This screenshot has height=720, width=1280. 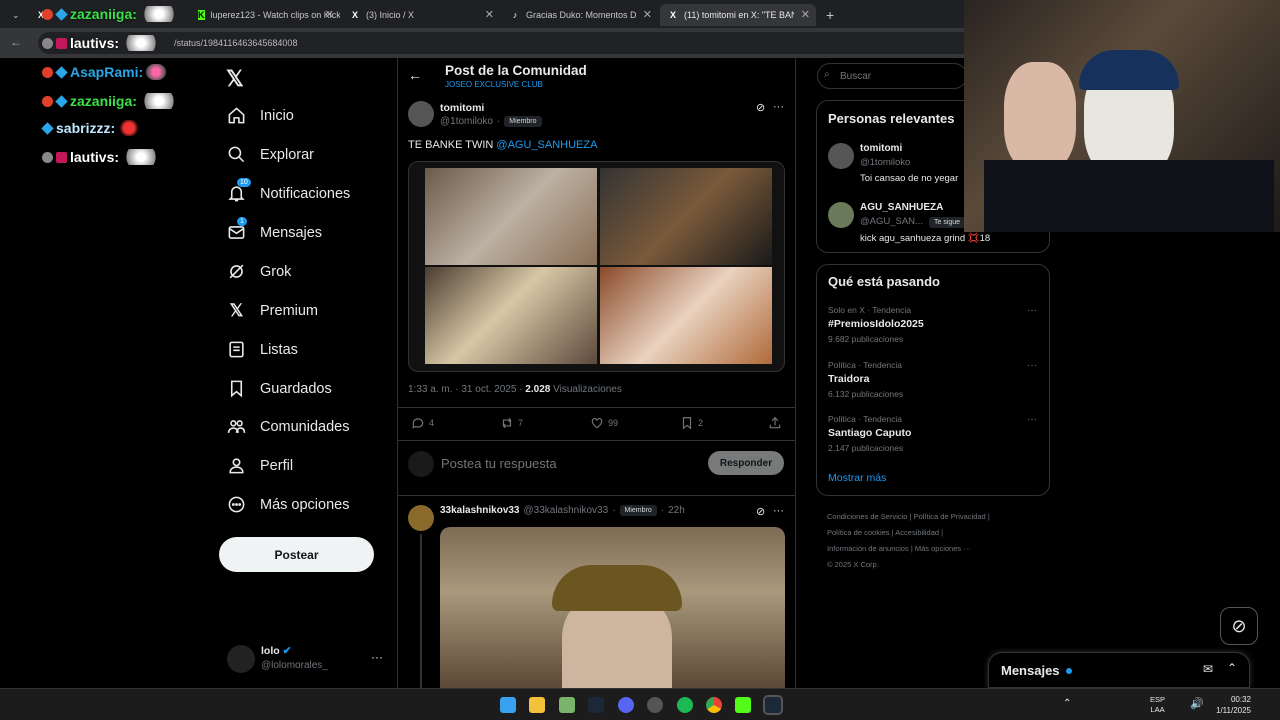 What do you see at coordinates (1231, 705) in the screenshot?
I see `clock: 00:32 1/11/2025` at bounding box center [1231, 705].